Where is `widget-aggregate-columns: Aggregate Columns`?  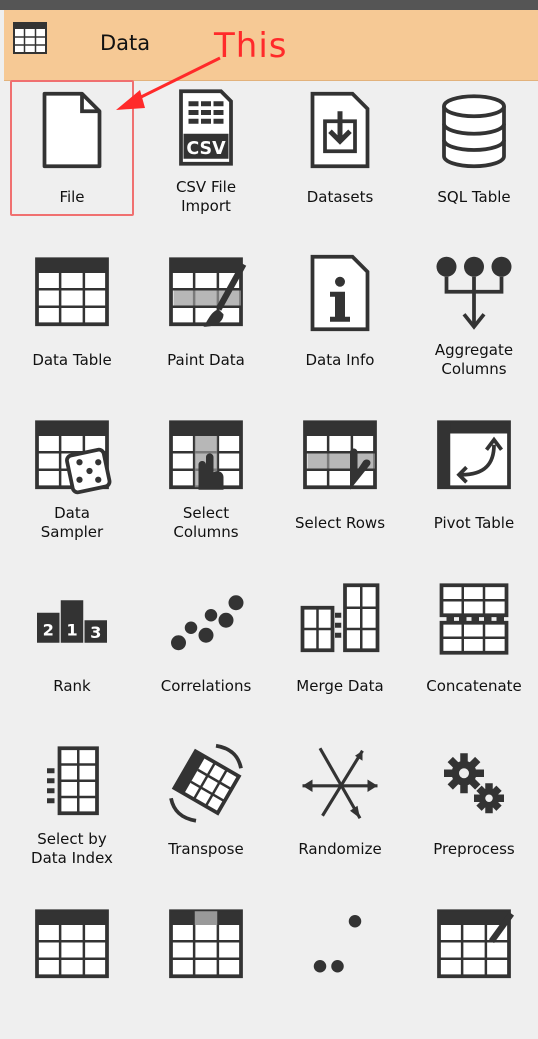 widget-aggregate-columns: Aggregate Columns is located at coordinates (474, 311).